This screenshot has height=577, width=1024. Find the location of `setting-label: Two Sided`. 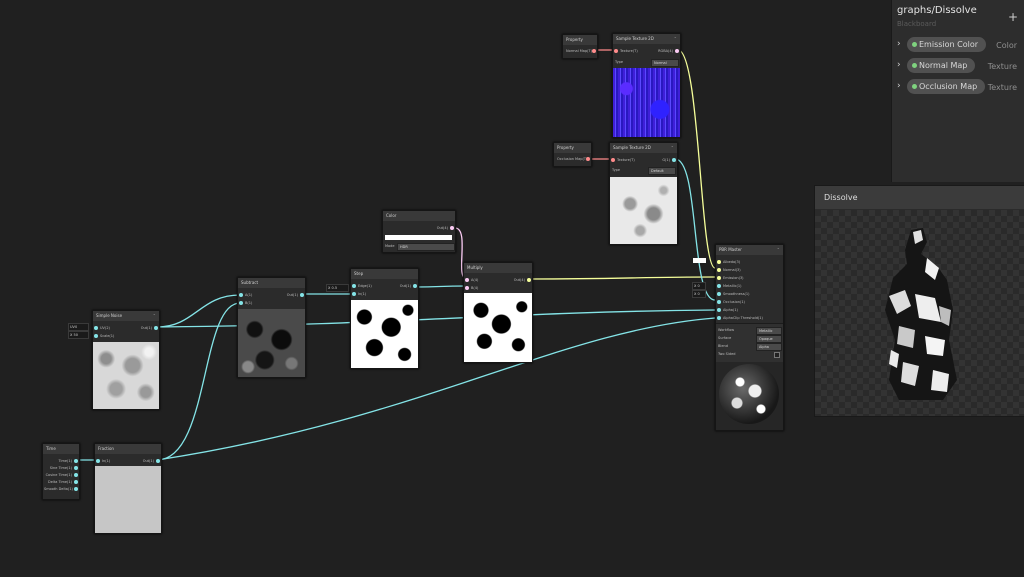

setting-label: Two Sided is located at coordinates (727, 354).